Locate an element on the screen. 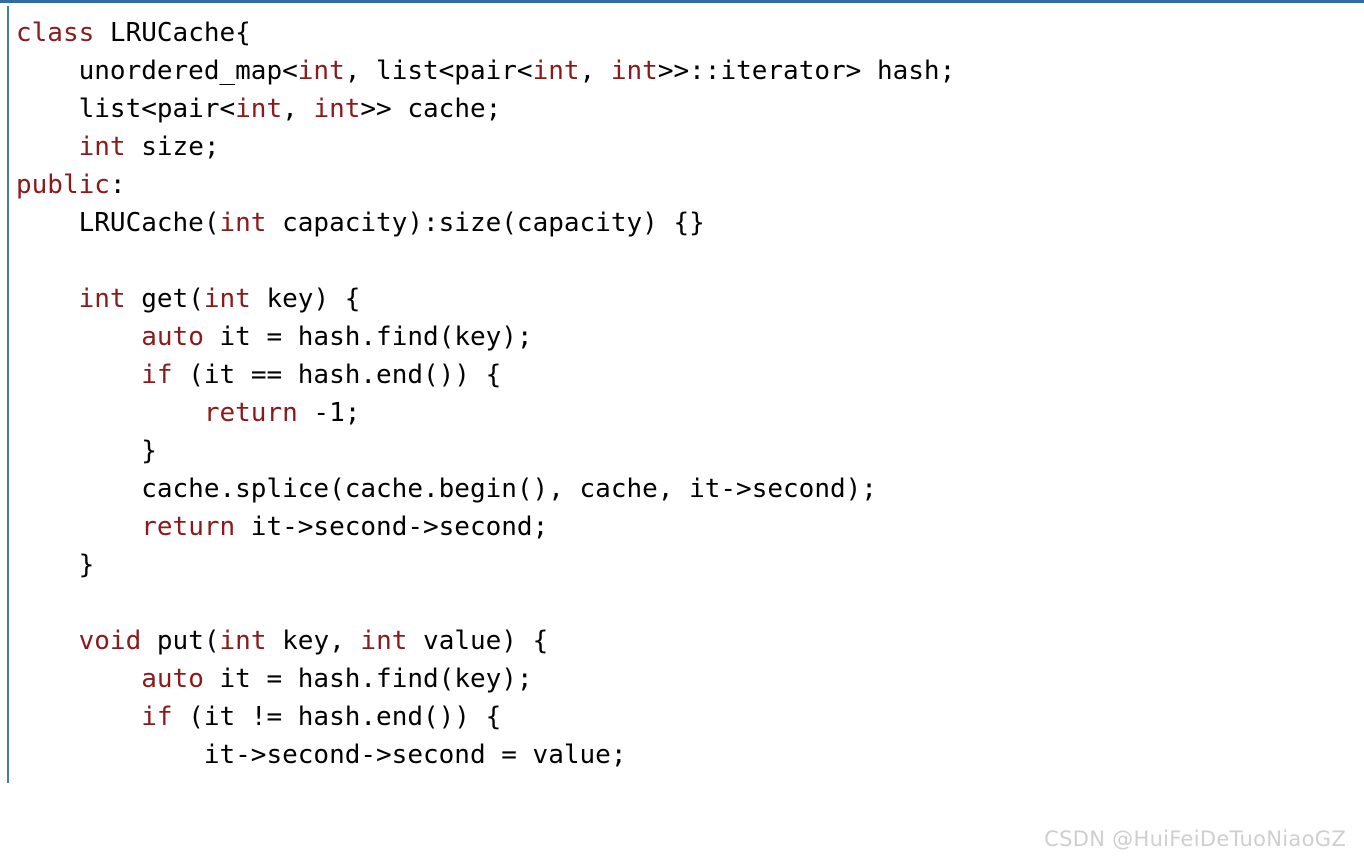  code-text: >>::iterator> hash; is located at coordinates (806, 71).